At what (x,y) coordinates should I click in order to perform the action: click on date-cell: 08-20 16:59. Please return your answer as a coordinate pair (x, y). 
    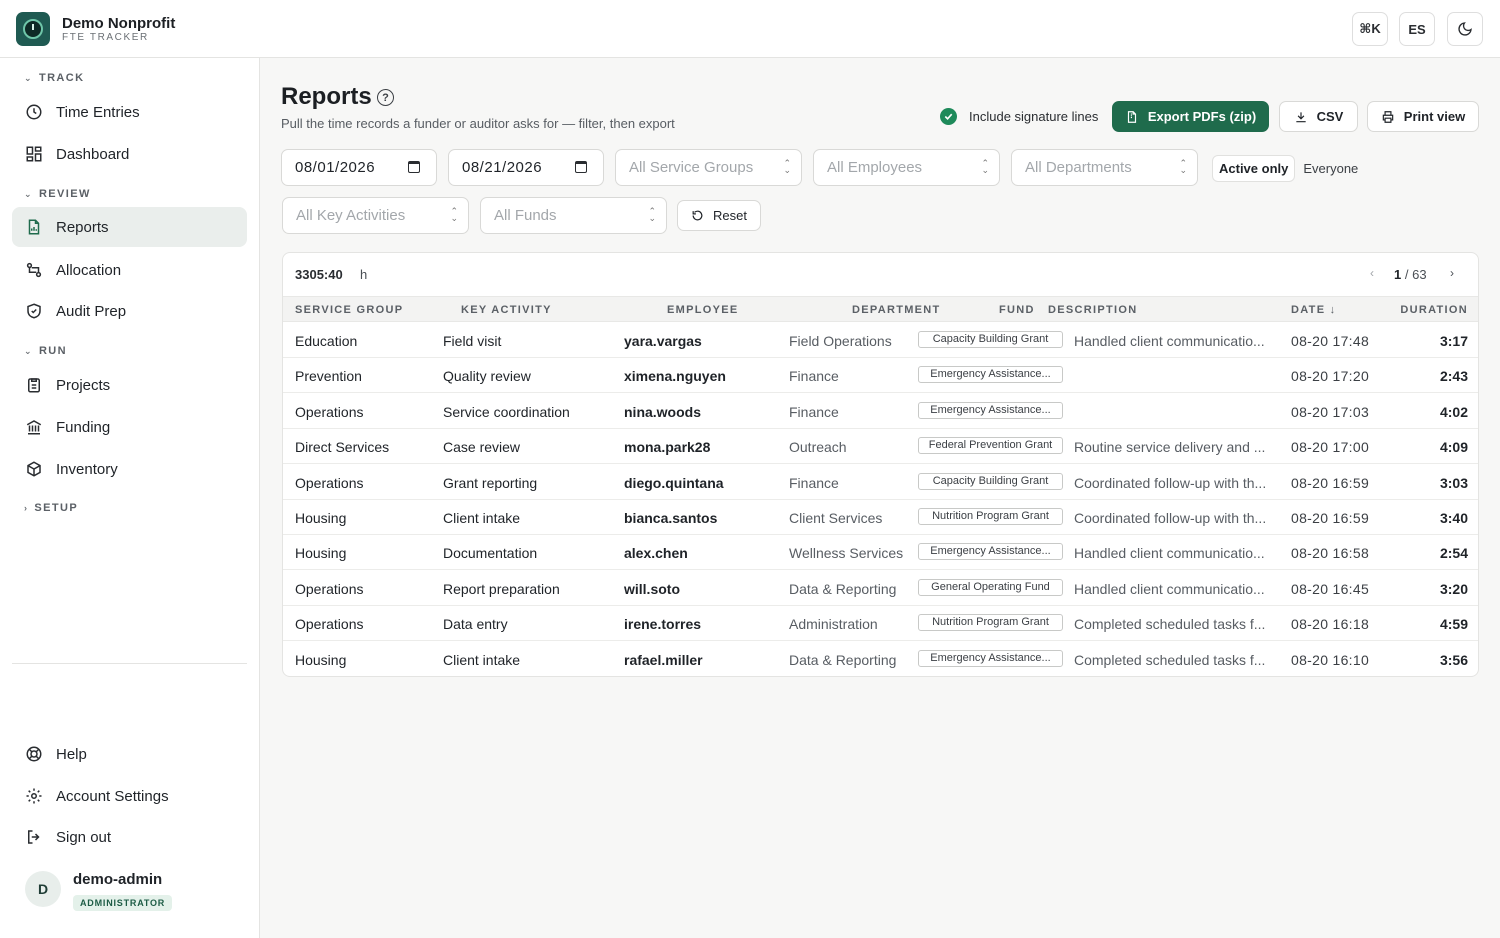
    Looking at the image, I should click on (1330, 518).